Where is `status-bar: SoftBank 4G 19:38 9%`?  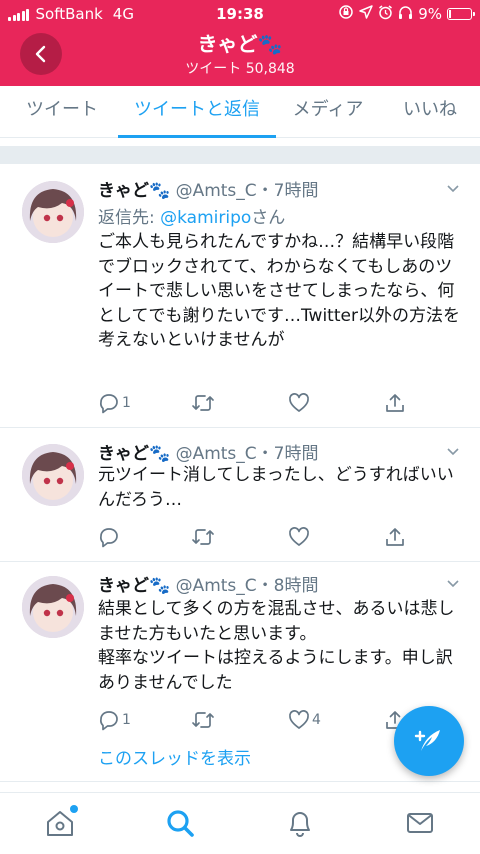
status-bar: SoftBank 4G 19:38 9% is located at coordinates (240, 14).